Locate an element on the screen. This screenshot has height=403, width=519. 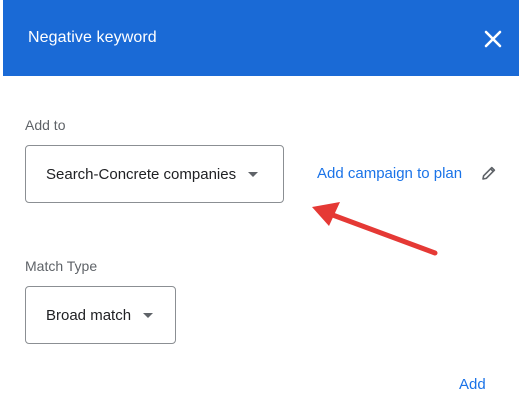
campaign-select-value: Search-Concrete companies is located at coordinates (141, 174).